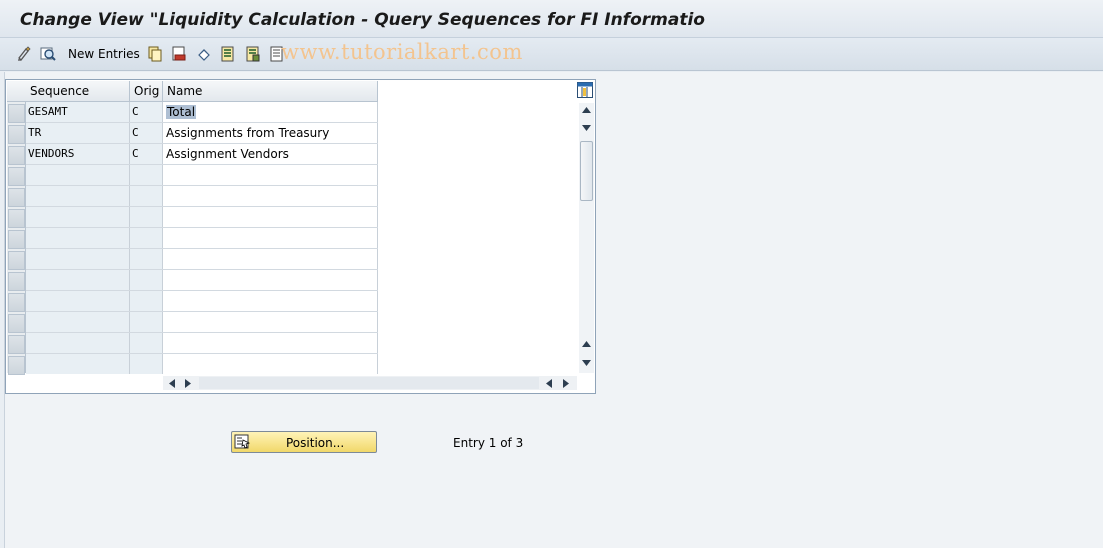 The image size is (1103, 548). Describe the element at coordinates (228, 54) in the screenshot. I see `select-all-icon` at that location.